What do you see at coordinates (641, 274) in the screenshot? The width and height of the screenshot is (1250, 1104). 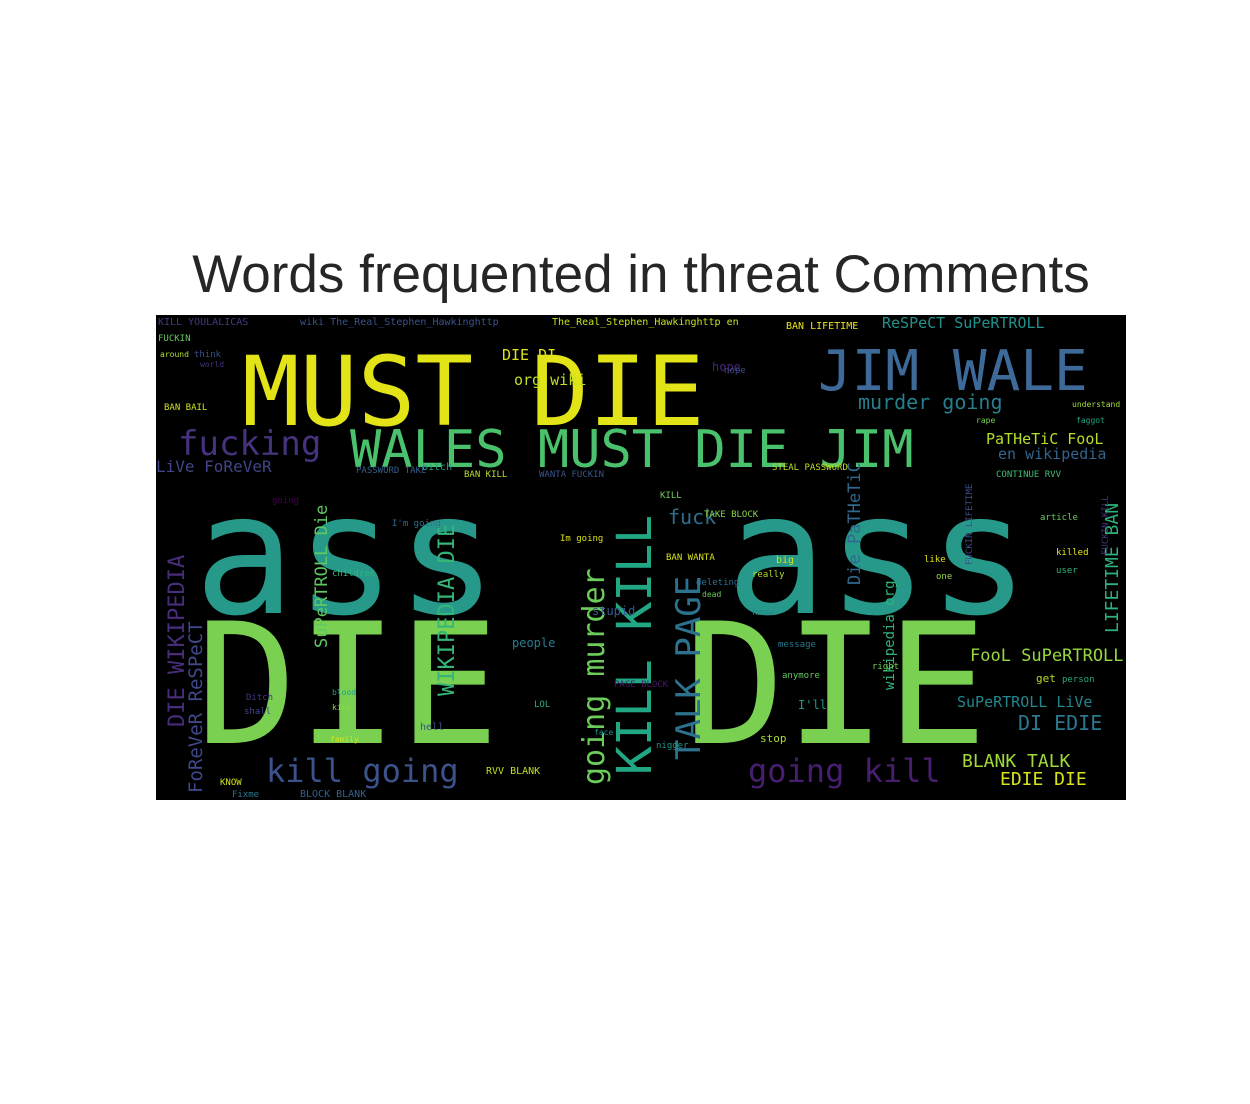 I see `chart-title: Words frequented in threat Comments` at bounding box center [641, 274].